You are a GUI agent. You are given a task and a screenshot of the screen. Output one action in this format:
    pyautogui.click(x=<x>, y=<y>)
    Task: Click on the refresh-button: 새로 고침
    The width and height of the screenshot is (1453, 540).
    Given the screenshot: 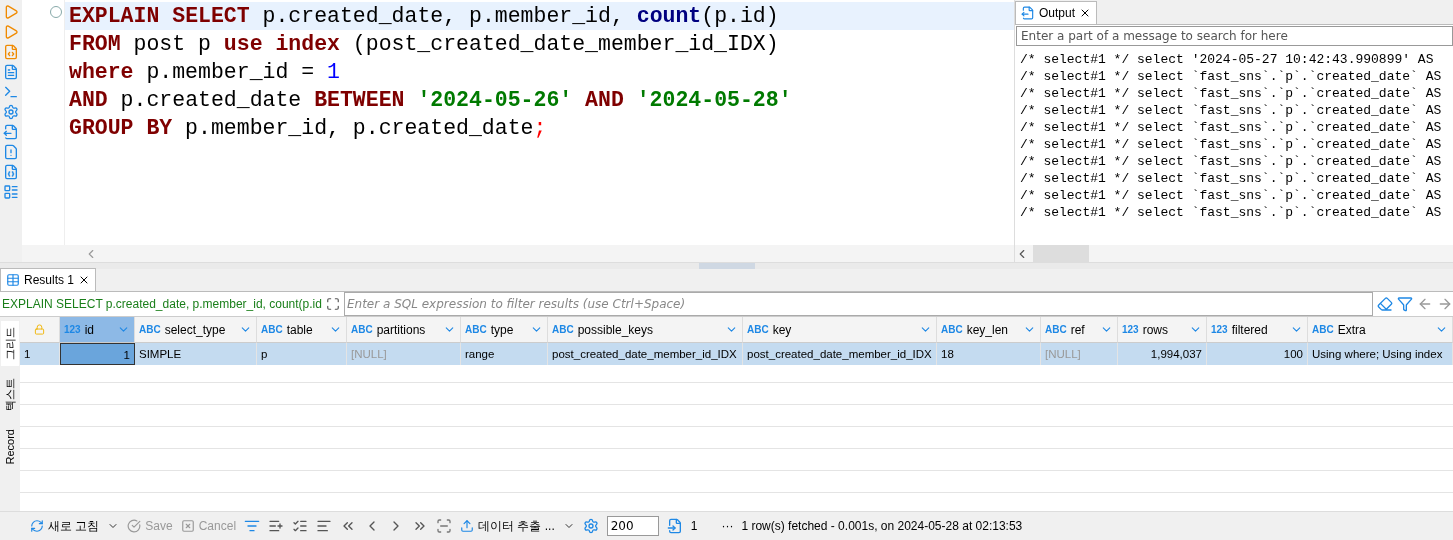 What is the action you would take?
    pyautogui.click(x=65, y=526)
    